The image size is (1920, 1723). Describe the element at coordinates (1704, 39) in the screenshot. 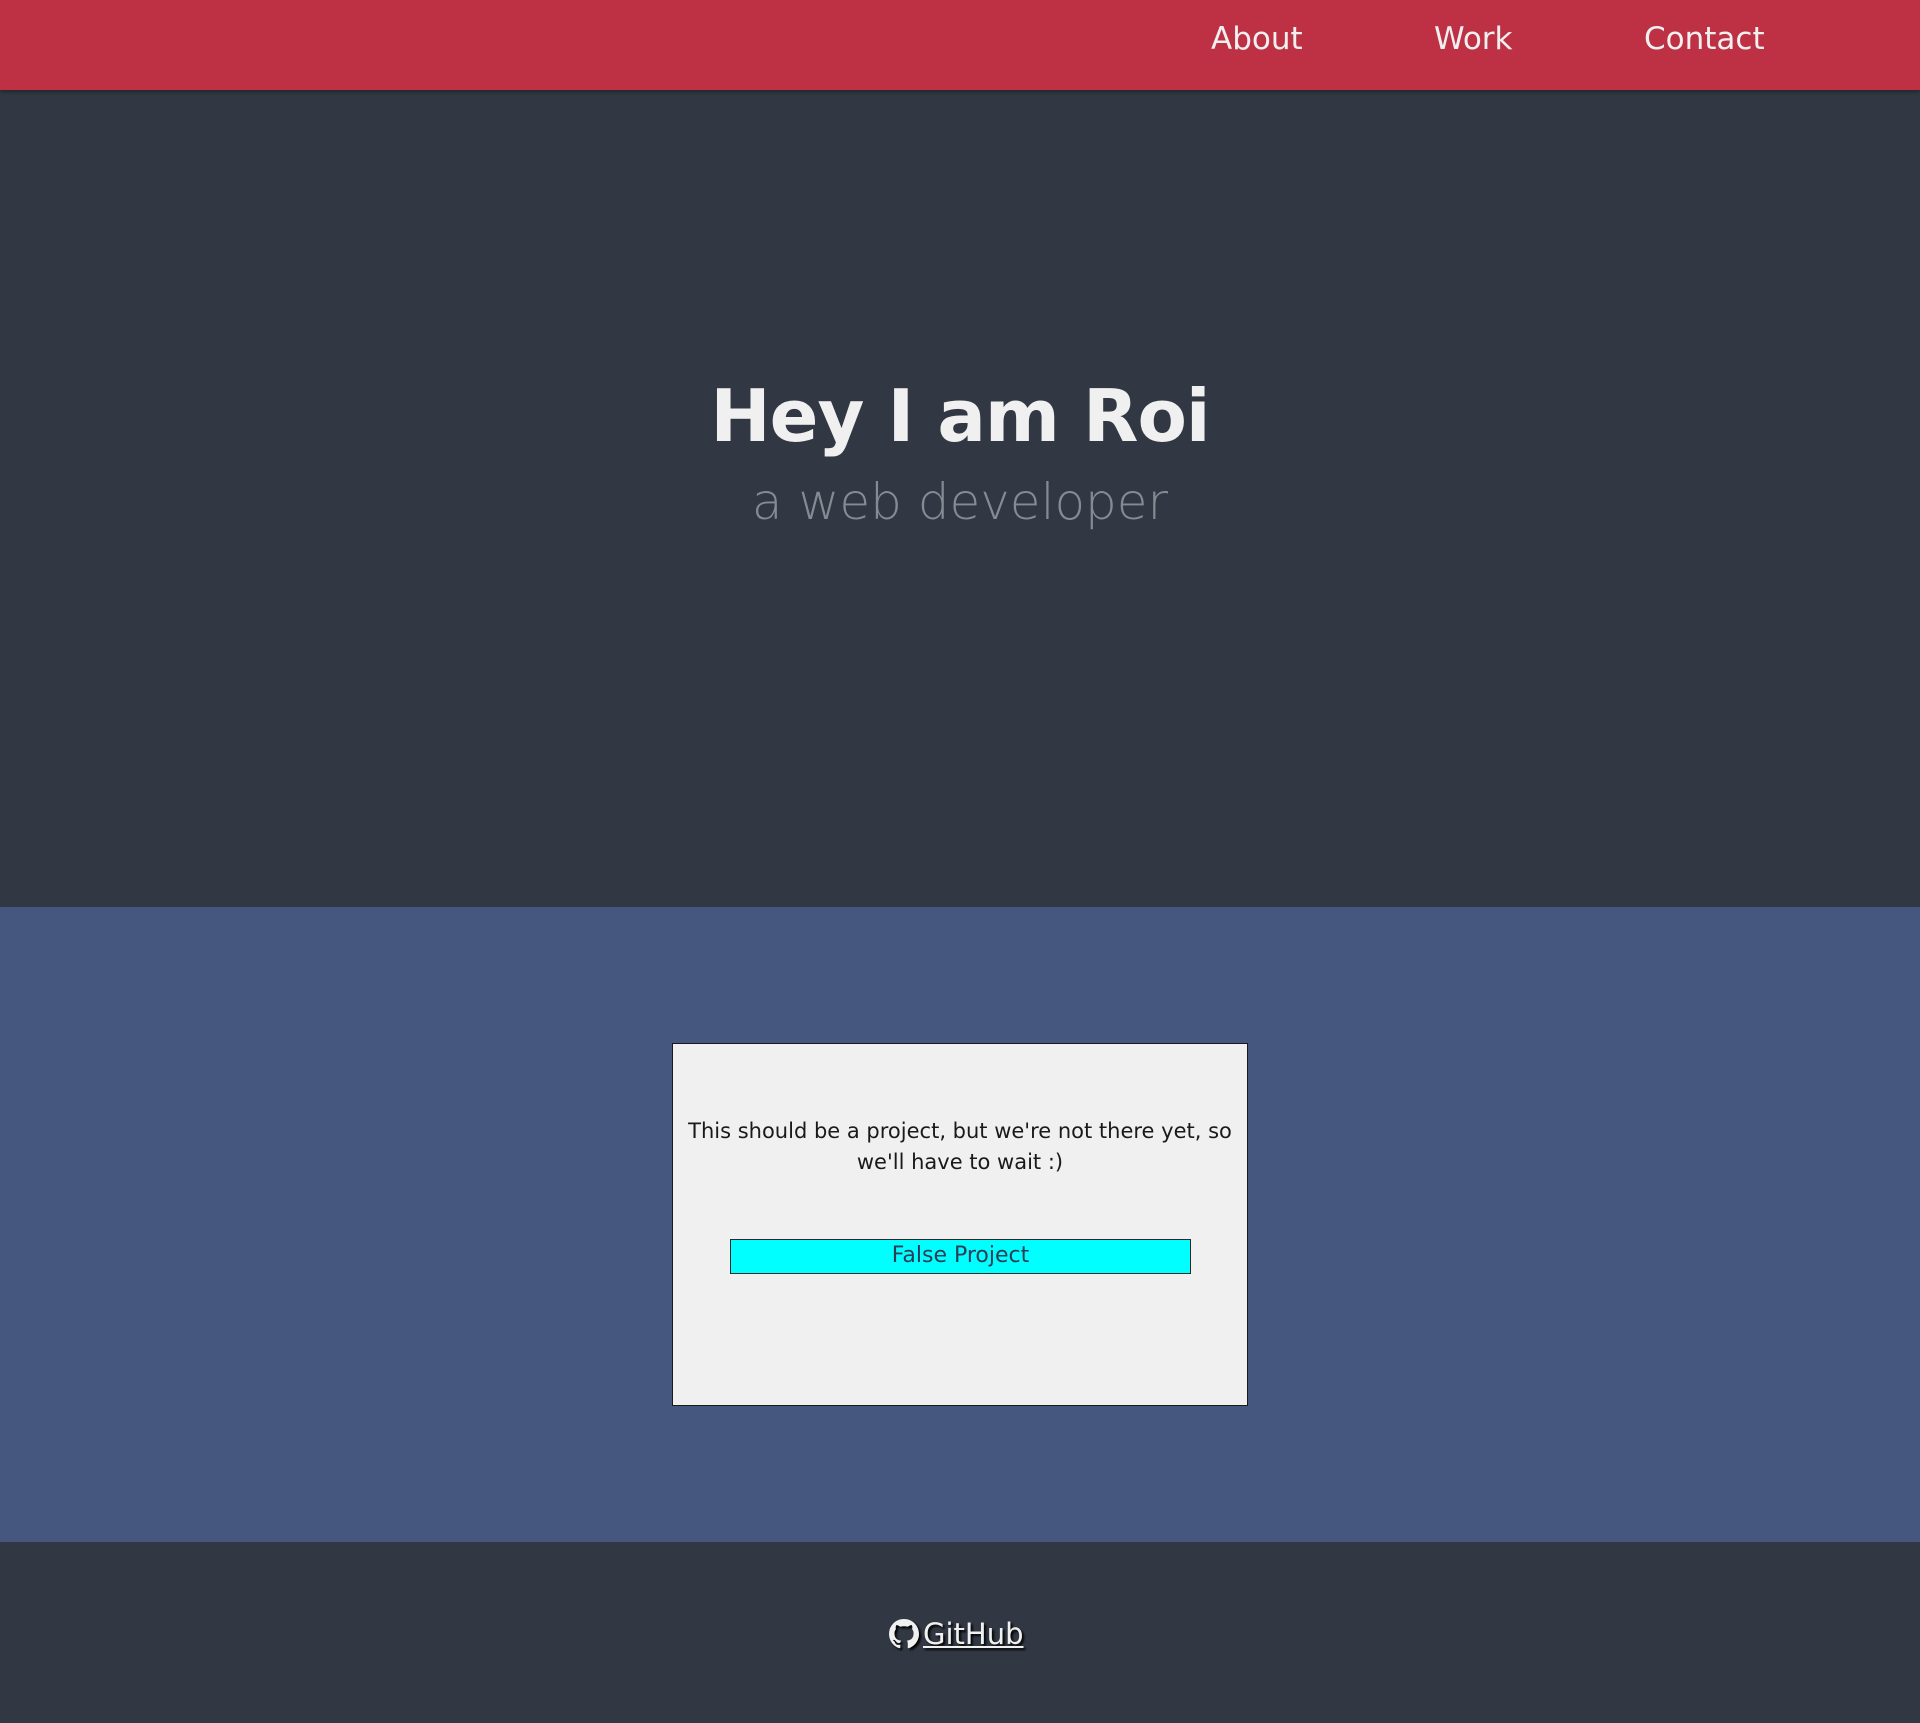

I see `nav-link-contact: Contact` at that location.